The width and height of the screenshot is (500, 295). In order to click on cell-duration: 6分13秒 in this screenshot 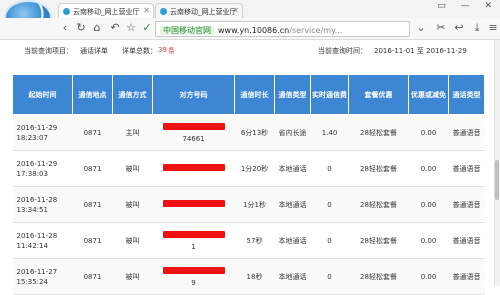, I will do `click(254, 132)`.